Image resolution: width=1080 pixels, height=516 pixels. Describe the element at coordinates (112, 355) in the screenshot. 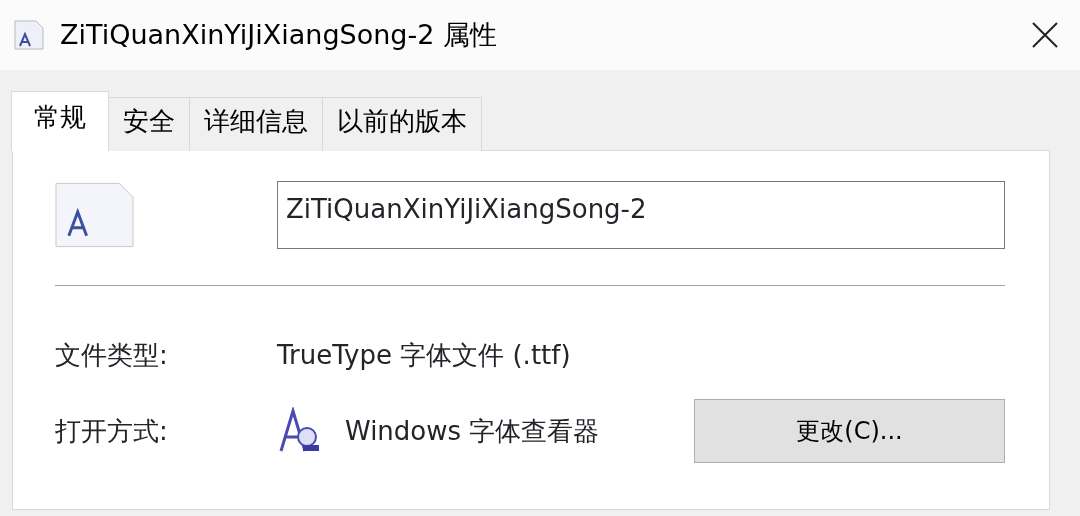

I see `property-label: 文件类型:` at that location.